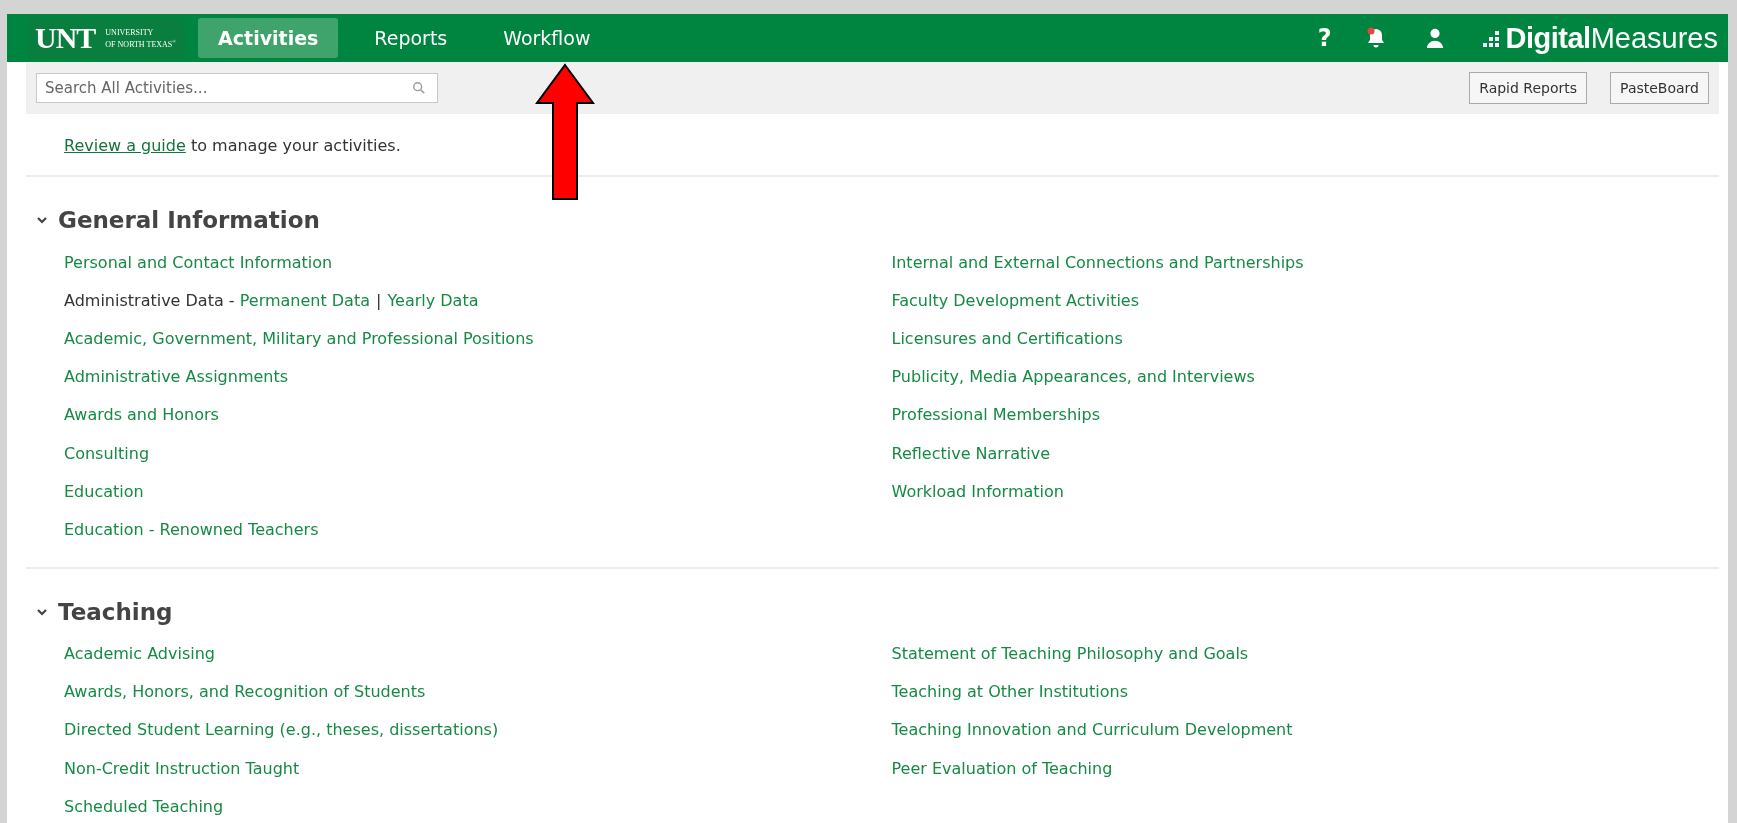 This screenshot has width=1737, height=823. What do you see at coordinates (281, 730) in the screenshot?
I see `activity-link: Directed Student Learning (e.g., theses, dissertations)` at bounding box center [281, 730].